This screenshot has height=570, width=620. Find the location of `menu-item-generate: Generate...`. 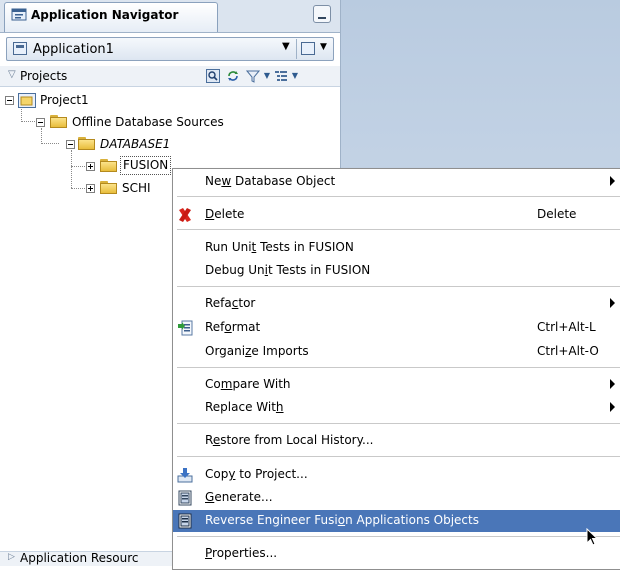

menu-item-generate: Generate... is located at coordinates (396, 498).